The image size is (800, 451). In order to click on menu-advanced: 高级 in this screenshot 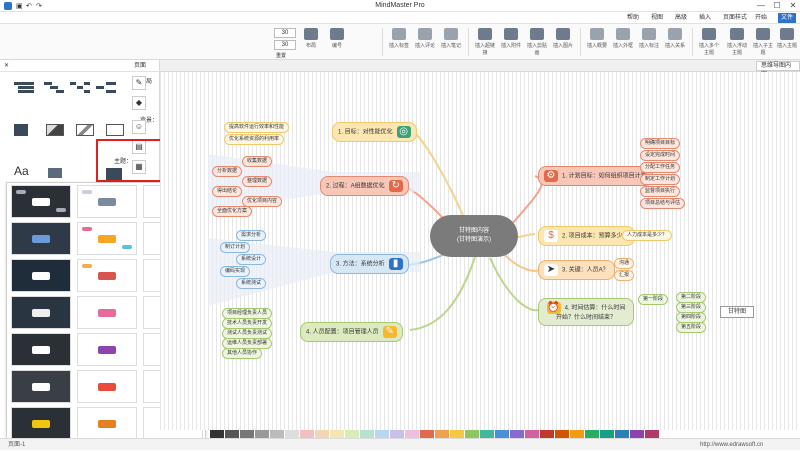, I will do `click(681, 18)`.